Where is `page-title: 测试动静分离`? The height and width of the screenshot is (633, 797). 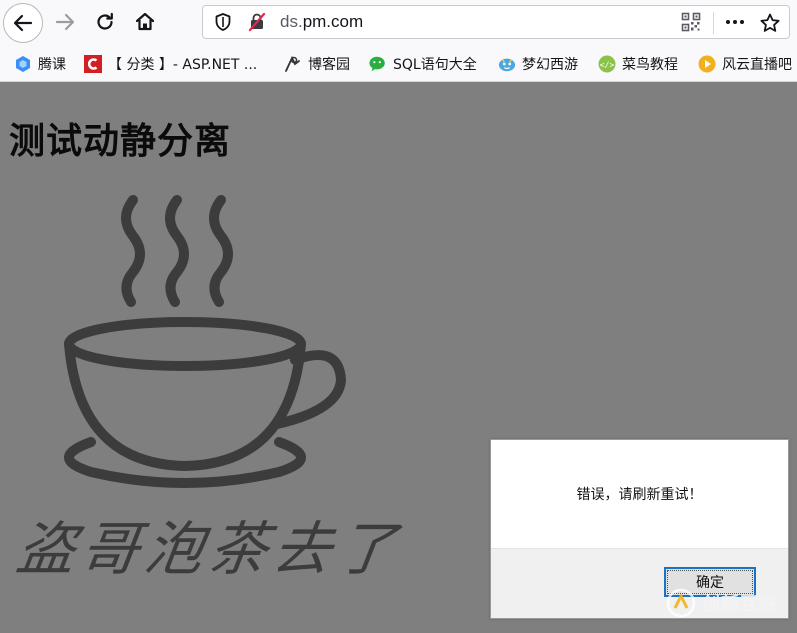 page-title: 测试动静分离 is located at coordinates (120, 141).